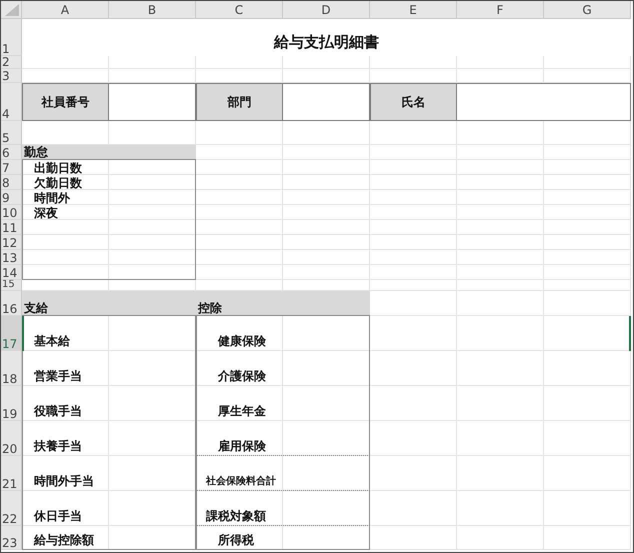  I want to click on sheet-title: 給与支払明細書, so click(326, 37).